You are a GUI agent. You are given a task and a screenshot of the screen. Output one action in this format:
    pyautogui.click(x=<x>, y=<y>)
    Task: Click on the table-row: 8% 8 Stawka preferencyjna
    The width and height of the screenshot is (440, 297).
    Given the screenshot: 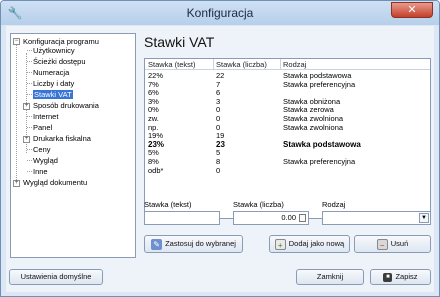 What is the action you would take?
    pyautogui.click(x=287, y=162)
    